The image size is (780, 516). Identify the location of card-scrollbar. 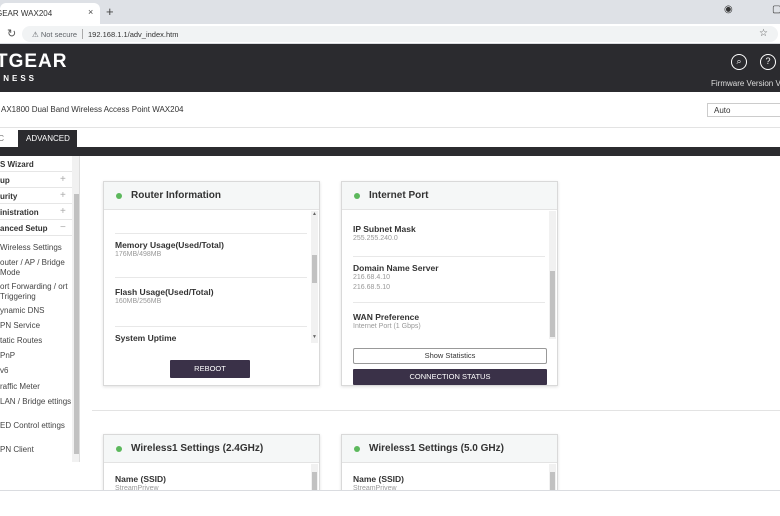
(552, 275).